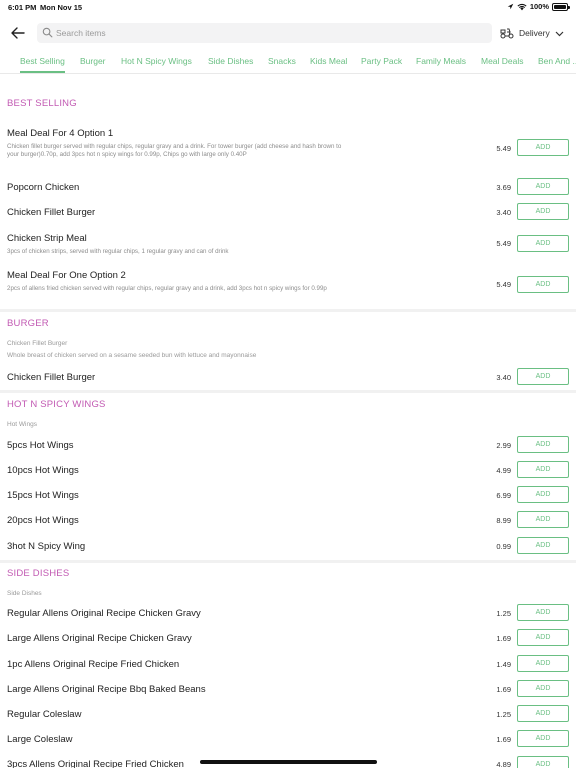 The width and height of the screenshot is (576, 768). Describe the element at coordinates (56, 404) in the screenshot. I see `section-title-hot-n-spicy-wings: HOT N SPICY WINGS` at that location.